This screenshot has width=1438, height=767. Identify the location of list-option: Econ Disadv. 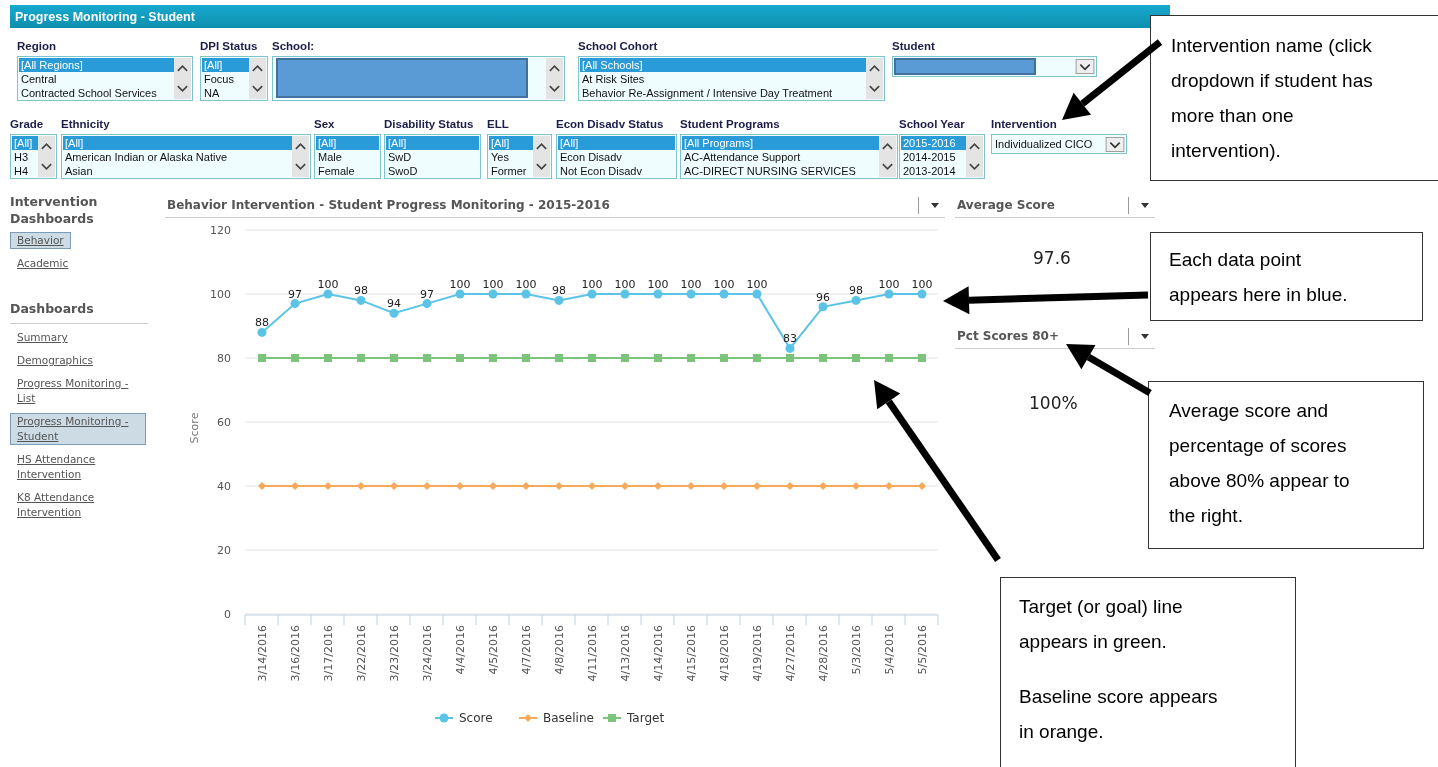
(616, 157).